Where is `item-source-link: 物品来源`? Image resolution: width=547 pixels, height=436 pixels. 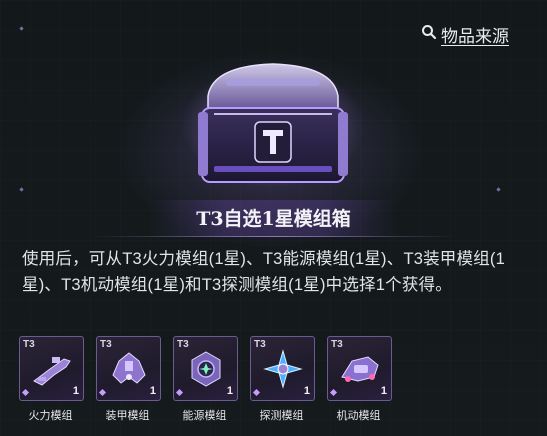
item-source-link: 物品来源 is located at coordinates (465, 34).